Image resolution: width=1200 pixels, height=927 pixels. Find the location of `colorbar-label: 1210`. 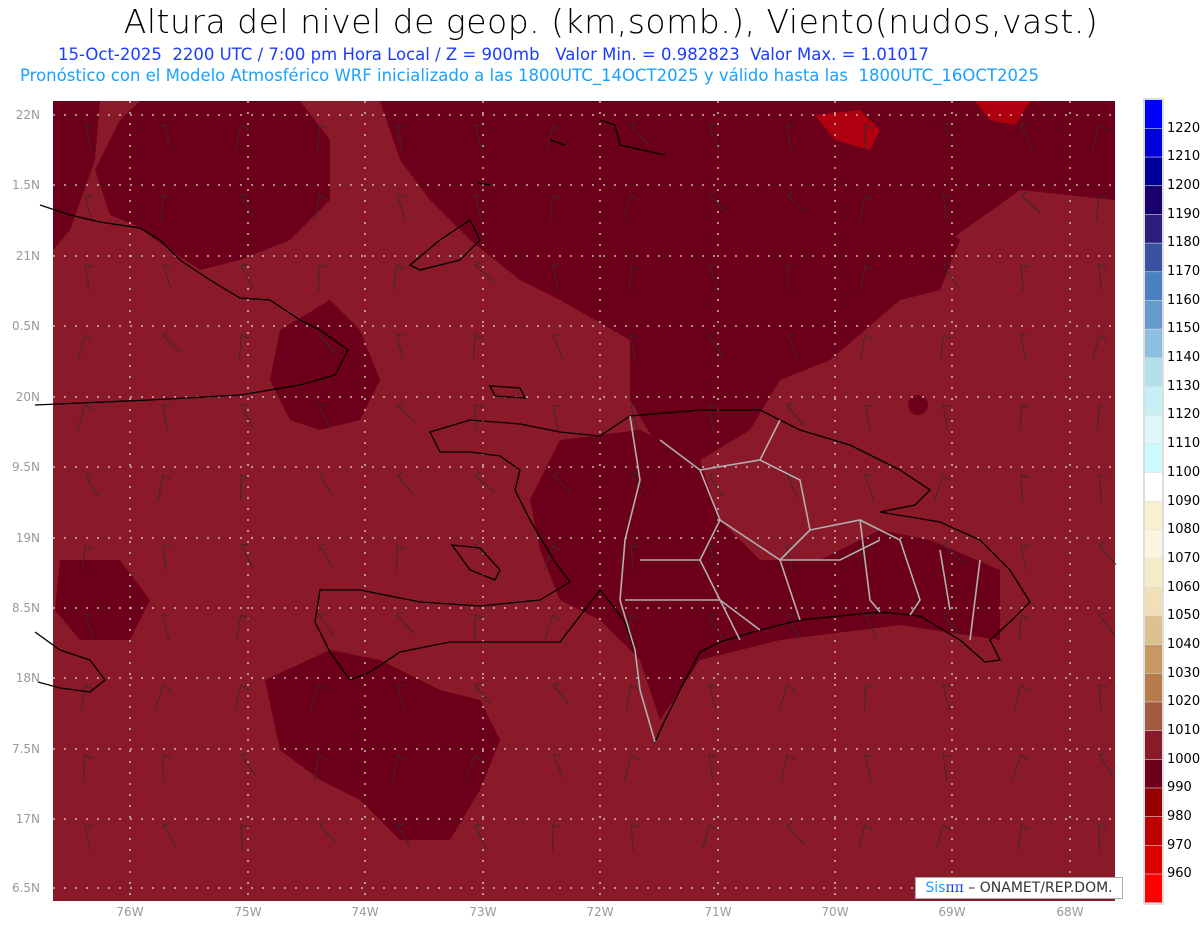

colorbar-label: 1210 is located at coordinates (1183, 157).